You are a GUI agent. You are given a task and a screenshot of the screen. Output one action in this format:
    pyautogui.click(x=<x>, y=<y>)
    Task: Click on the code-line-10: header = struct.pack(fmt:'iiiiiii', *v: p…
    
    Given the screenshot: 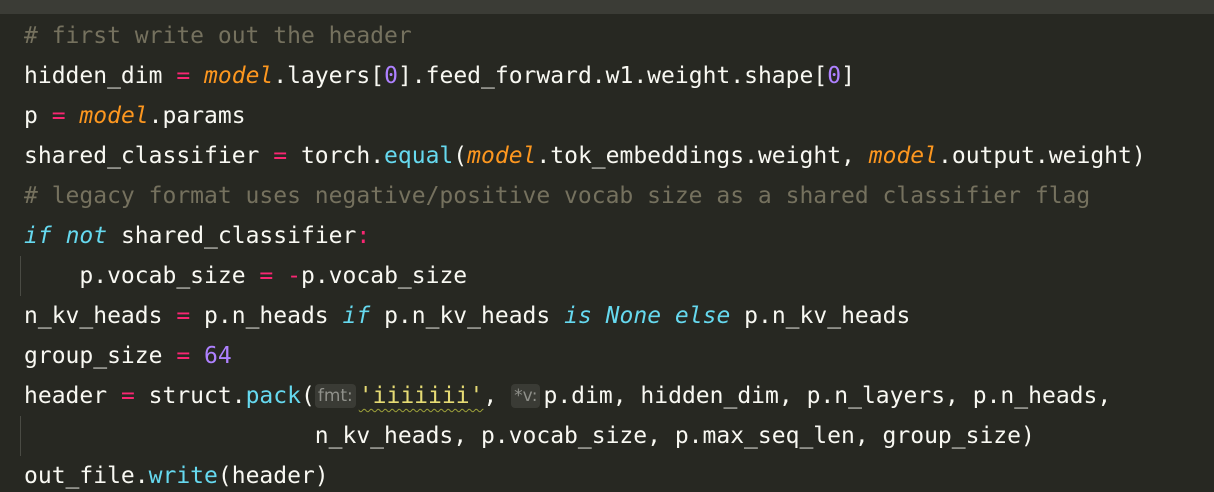 What is the action you would take?
    pyautogui.click(x=607, y=396)
    